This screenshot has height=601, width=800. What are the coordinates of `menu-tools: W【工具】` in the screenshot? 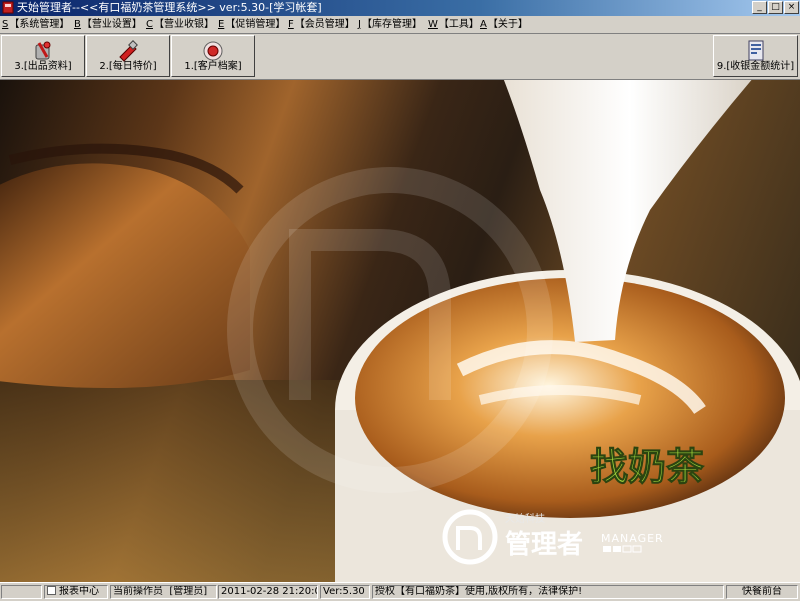 It's located at (453, 24).